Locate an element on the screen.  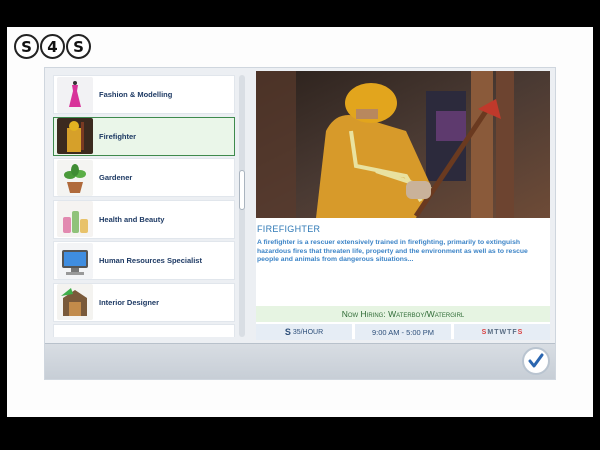
s4s-logo: S 4 S is located at coordinates (52, 46).